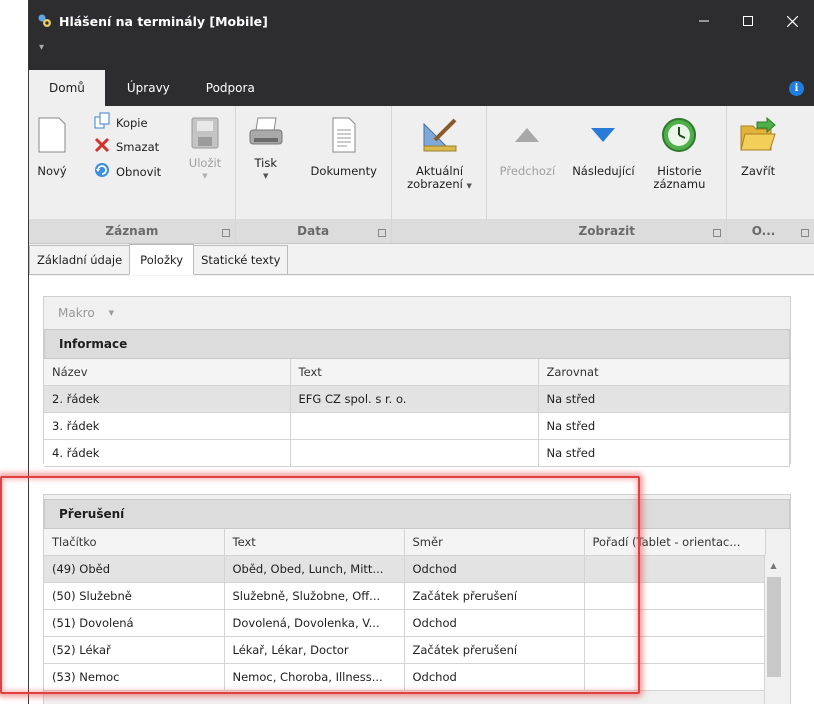 The width and height of the screenshot is (814, 704). Describe the element at coordinates (67, 88) in the screenshot. I see `tab-domu: Domů` at that location.